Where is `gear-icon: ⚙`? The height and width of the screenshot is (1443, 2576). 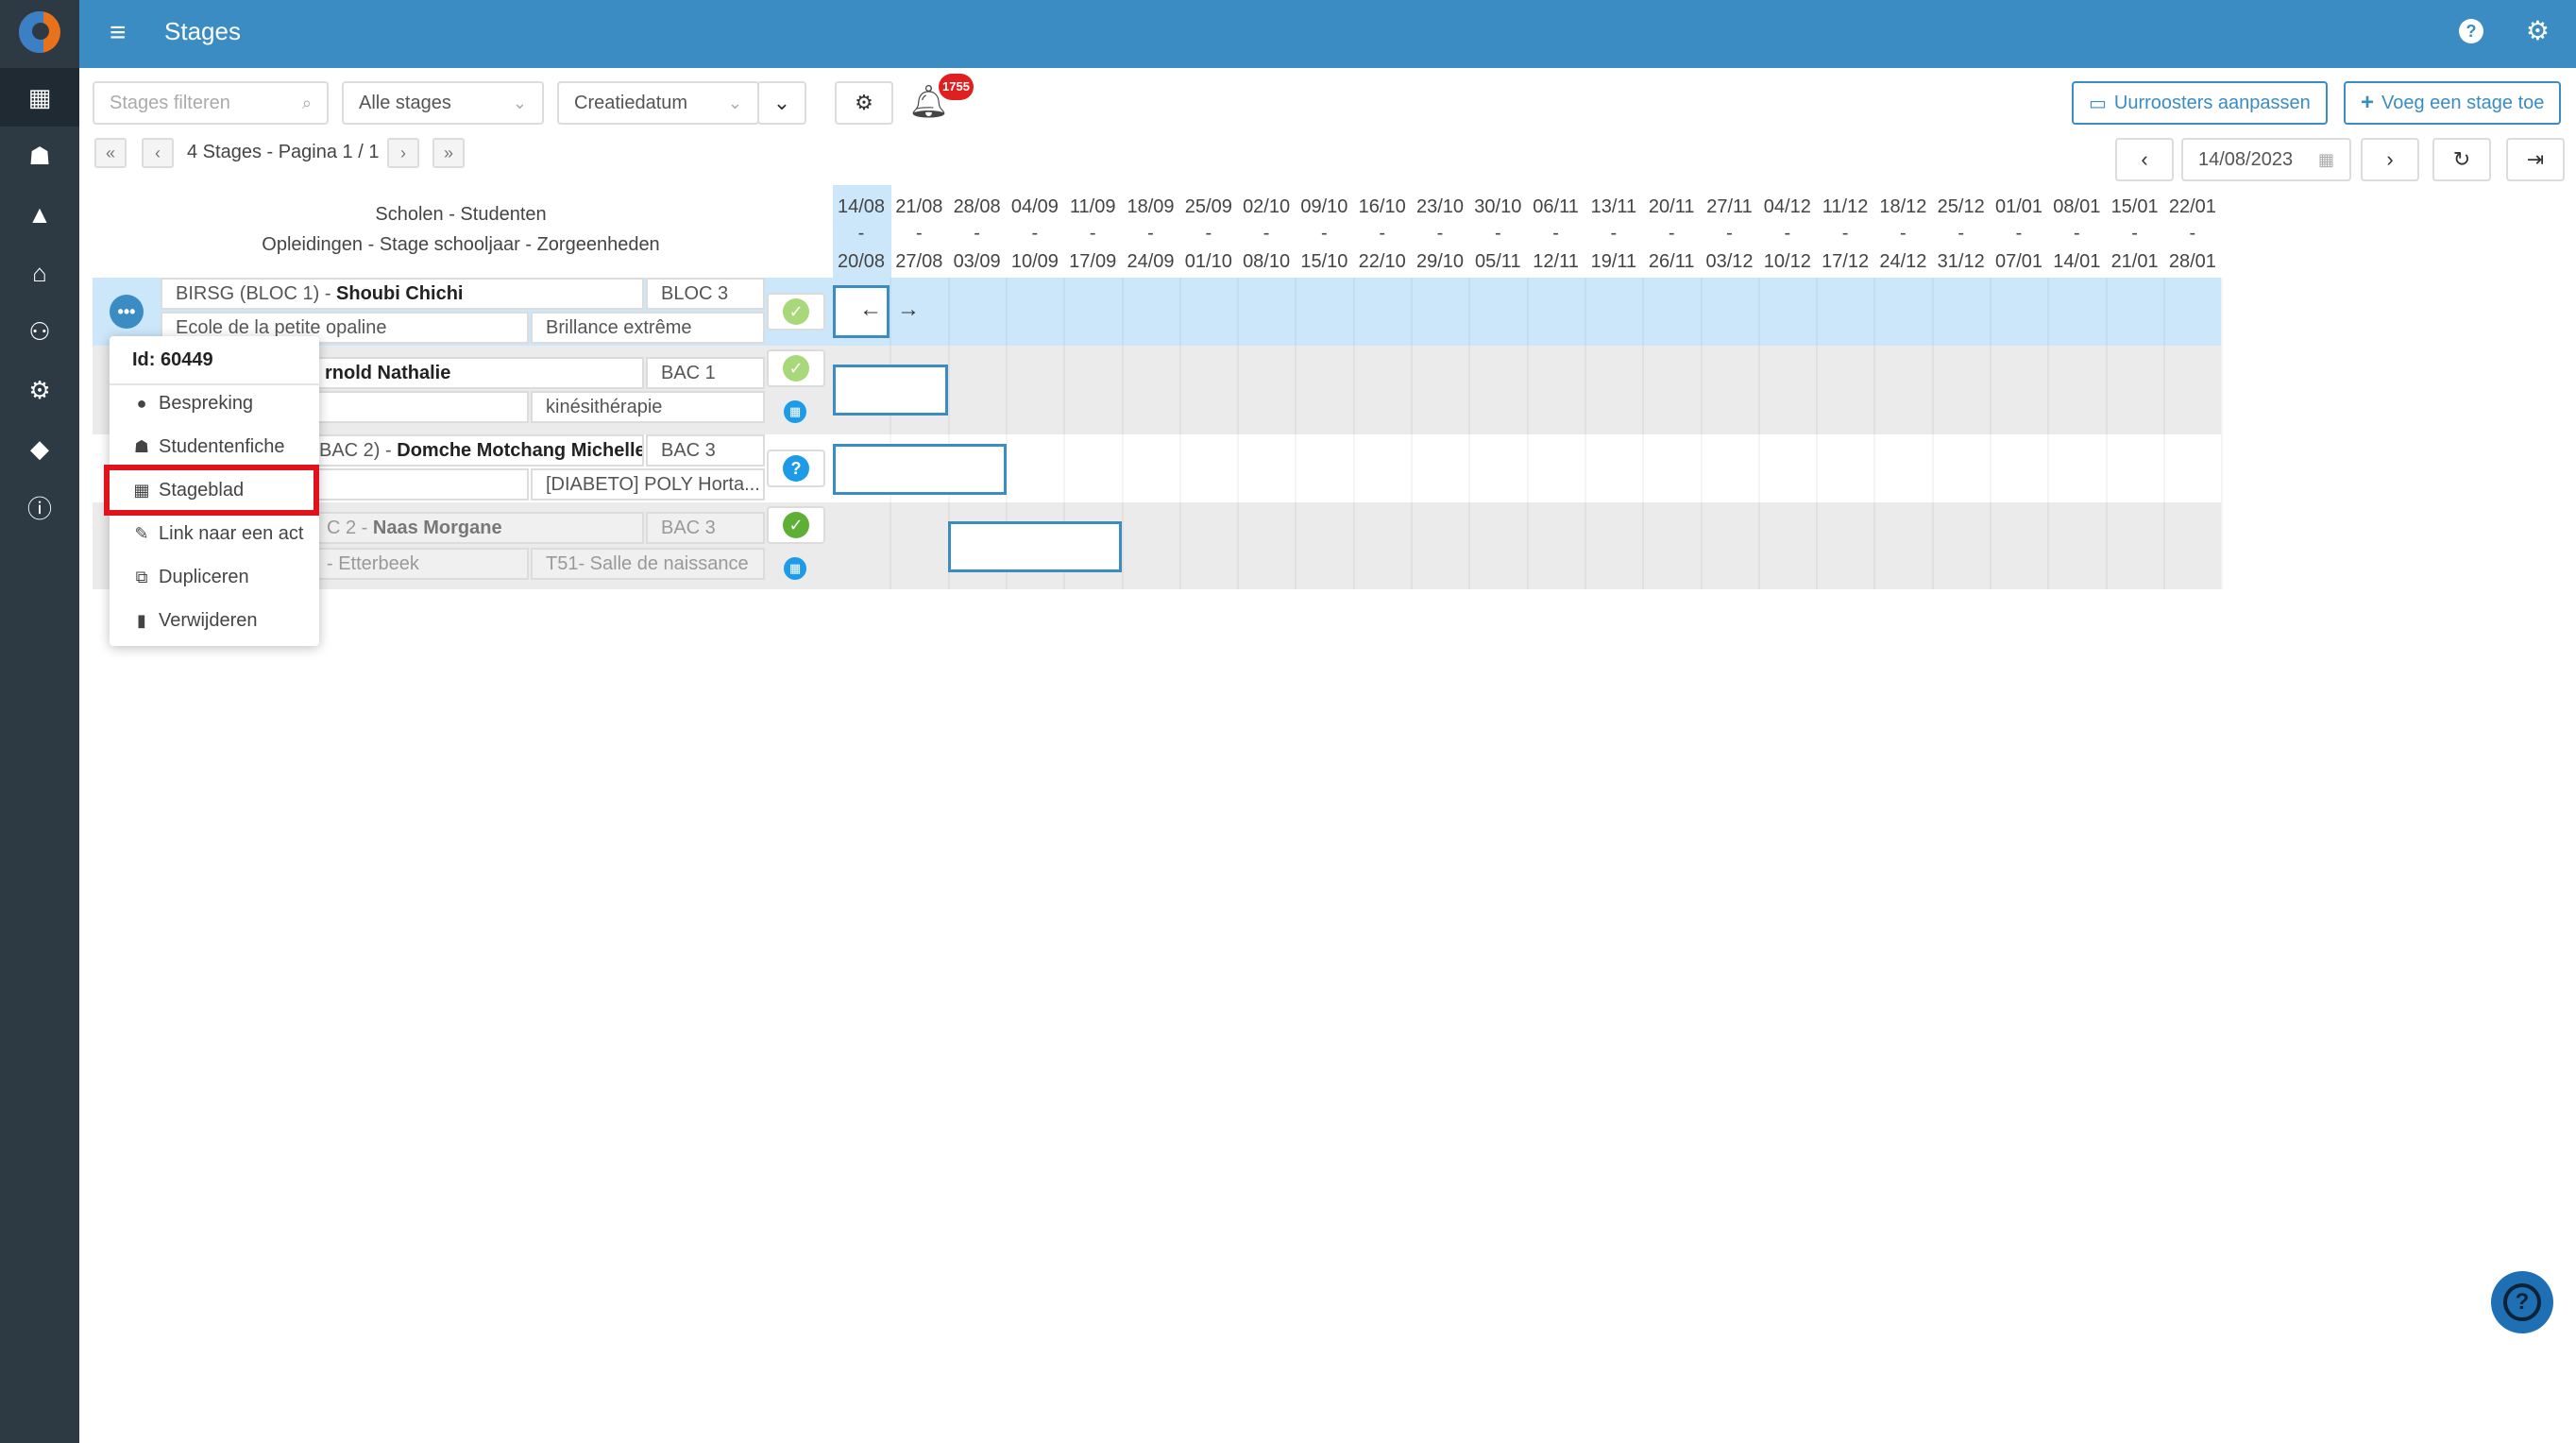 gear-icon: ⚙ is located at coordinates (2538, 30).